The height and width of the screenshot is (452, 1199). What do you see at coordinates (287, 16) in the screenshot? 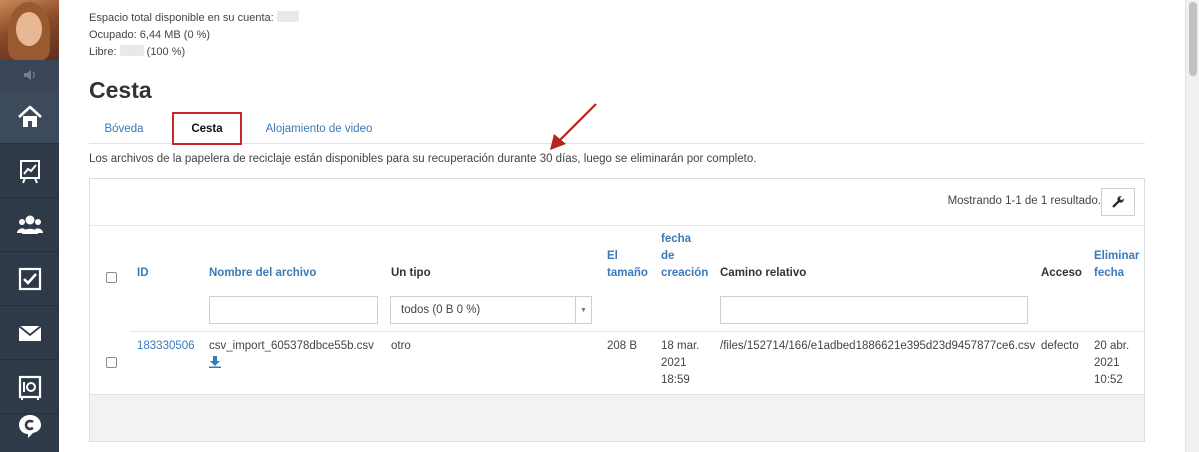
I see `storage-total-value-redacted` at bounding box center [287, 16].